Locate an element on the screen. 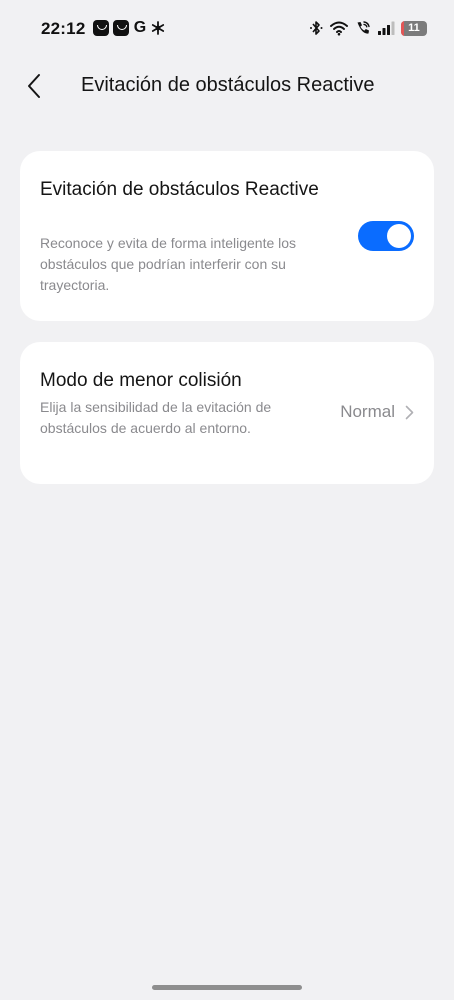 This screenshot has height=1000, width=454. collision-mode-value-row: Normal is located at coordinates (377, 412).